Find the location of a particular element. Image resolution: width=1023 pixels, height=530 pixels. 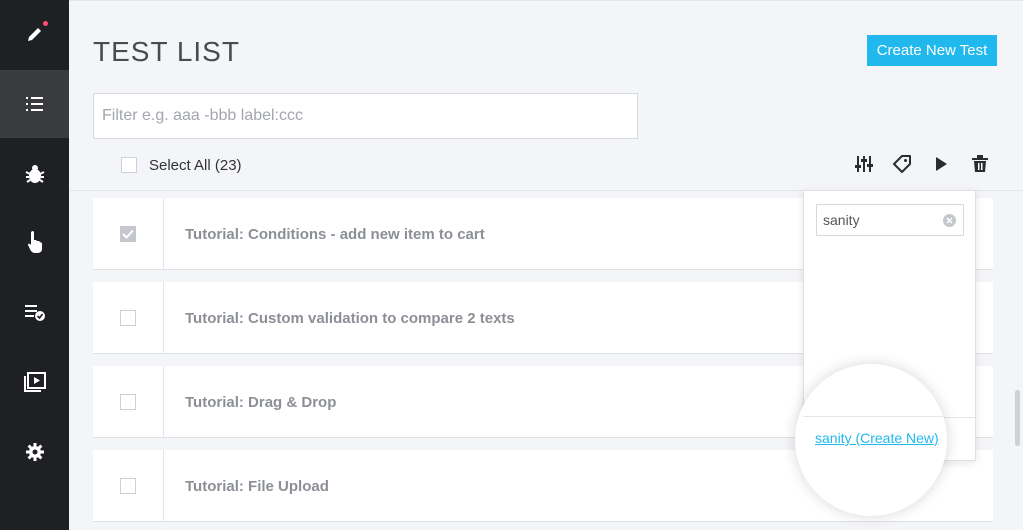

label-search-input is located at coordinates (890, 220).